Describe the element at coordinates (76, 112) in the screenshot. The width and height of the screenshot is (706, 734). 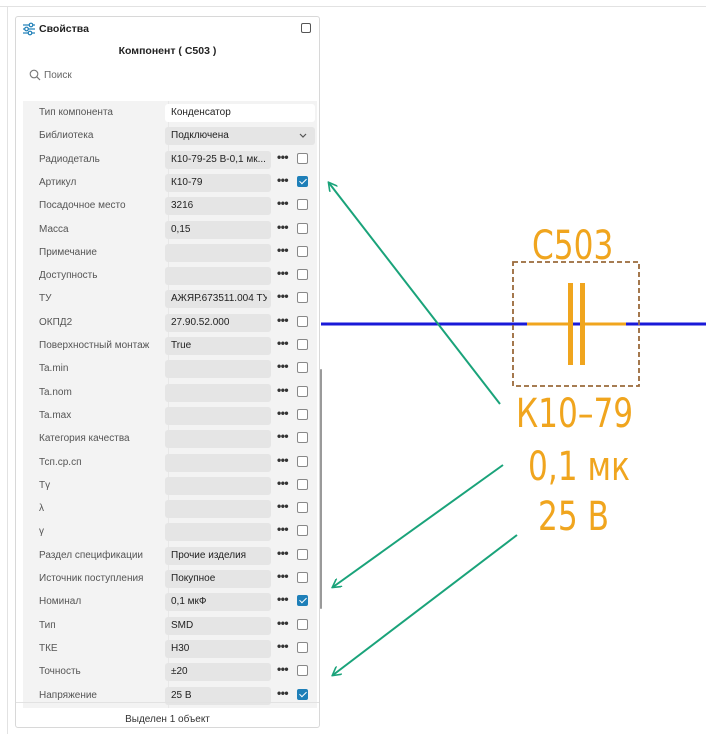
I see `property-label: Тип компонента` at that location.